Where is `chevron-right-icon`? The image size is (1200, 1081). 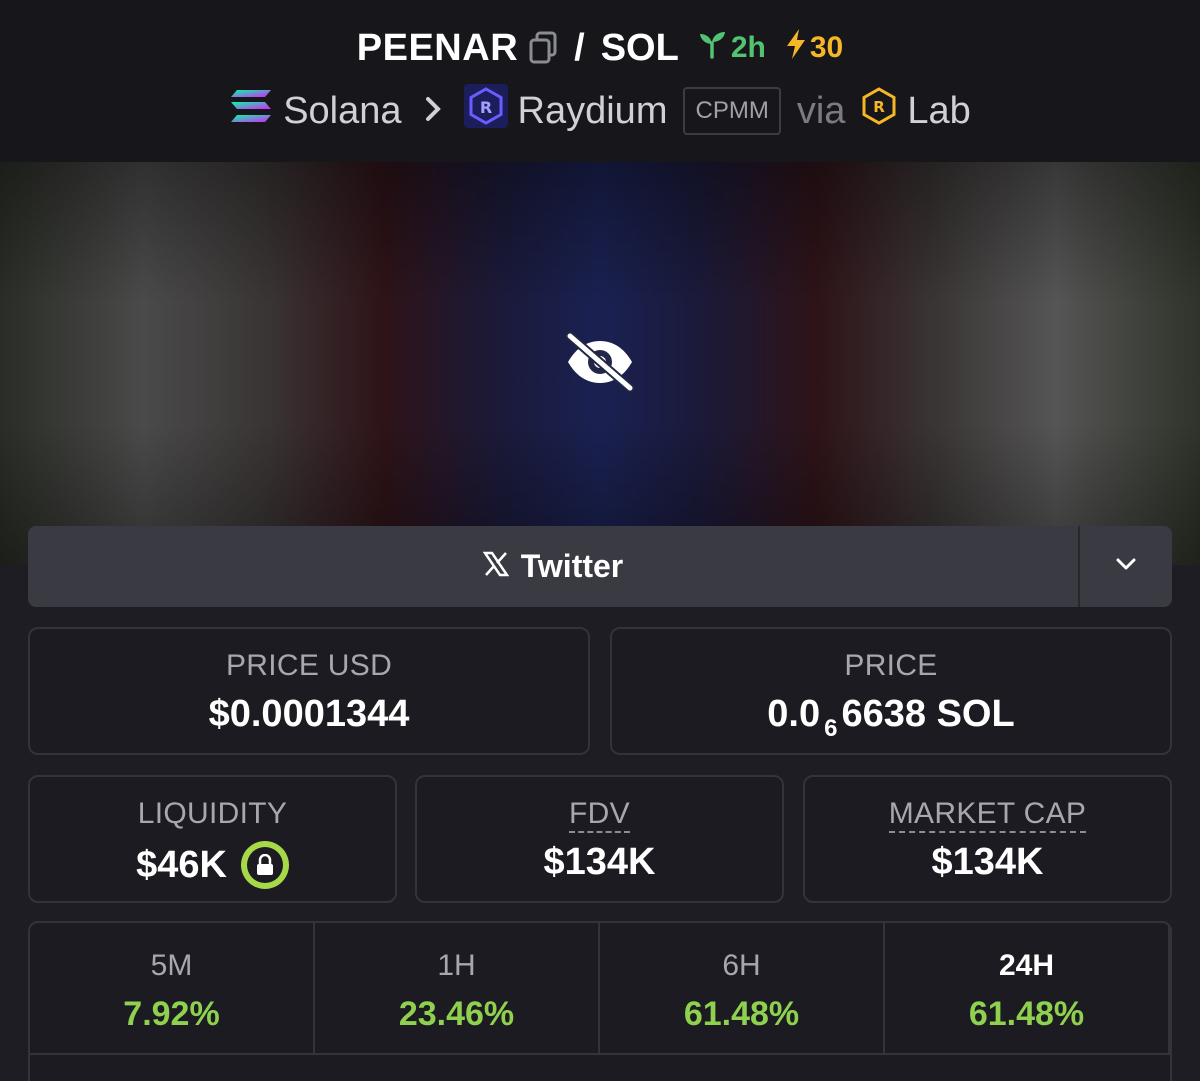
chevron-right-icon is located at coordinates (433, 111).